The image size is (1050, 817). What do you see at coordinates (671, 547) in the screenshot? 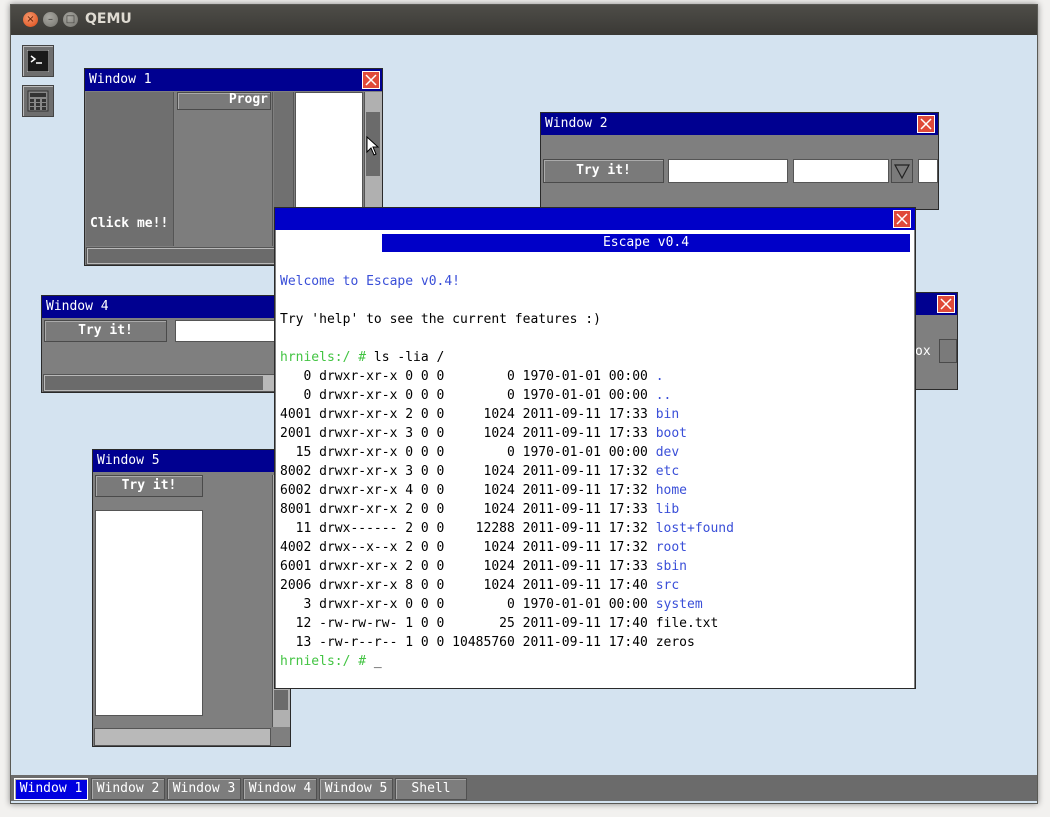
I see `listing-name: root` at bounding box center [671, 547].